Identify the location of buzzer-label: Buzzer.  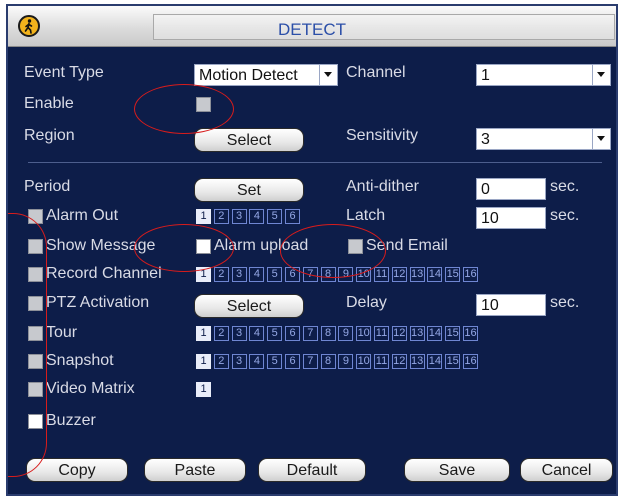
(71, 420).